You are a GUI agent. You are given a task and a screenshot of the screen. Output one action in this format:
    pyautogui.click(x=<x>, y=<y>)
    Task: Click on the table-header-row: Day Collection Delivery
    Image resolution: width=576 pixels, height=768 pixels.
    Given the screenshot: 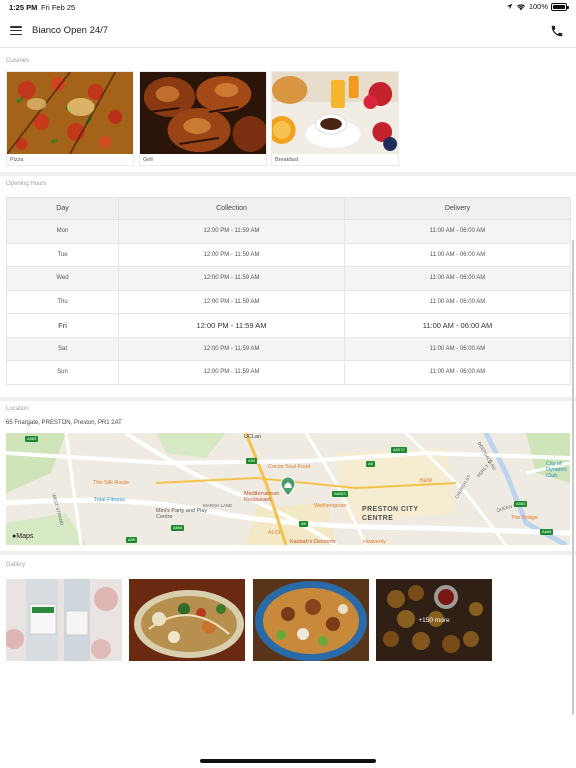 What is the action you would take?
    pyautogui.click(x=288, y=208)
    